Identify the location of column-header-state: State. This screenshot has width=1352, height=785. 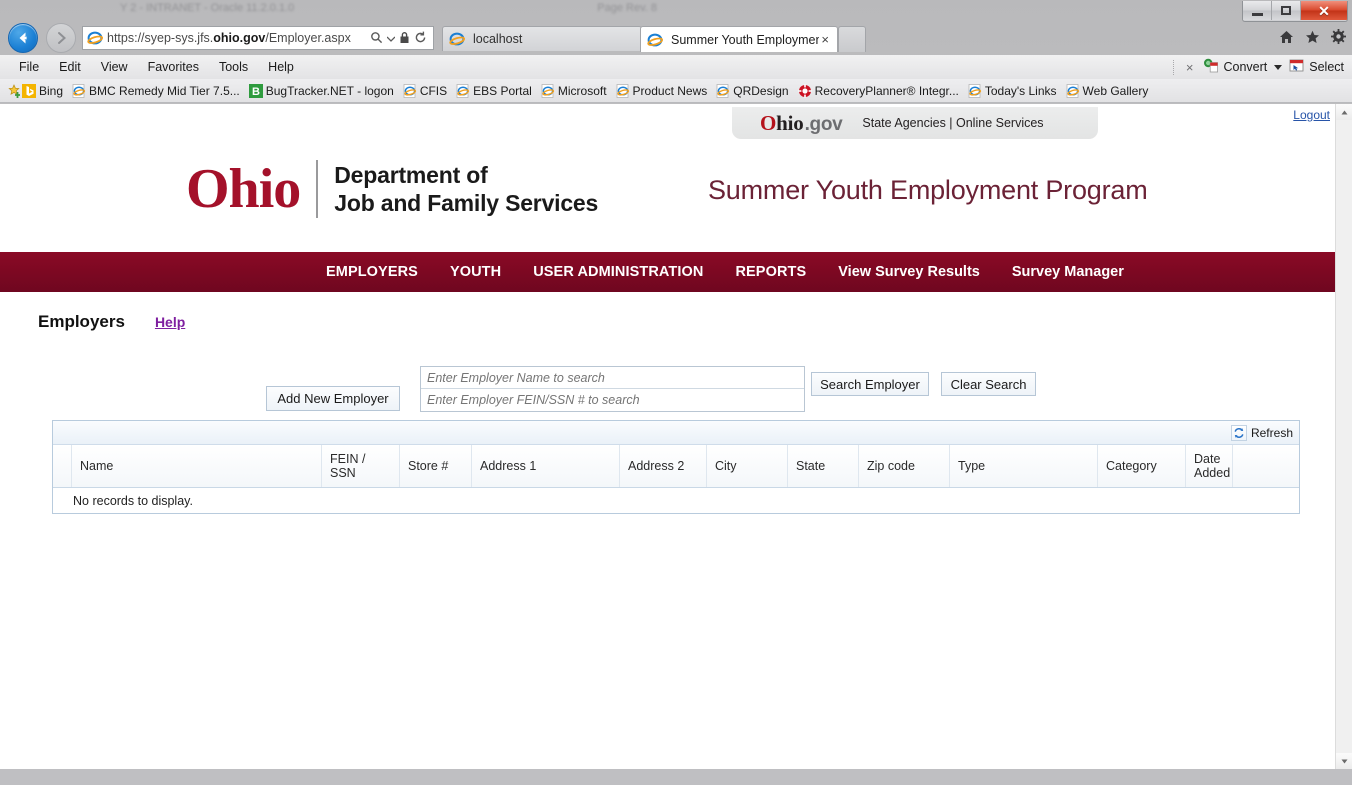
(823, 466).